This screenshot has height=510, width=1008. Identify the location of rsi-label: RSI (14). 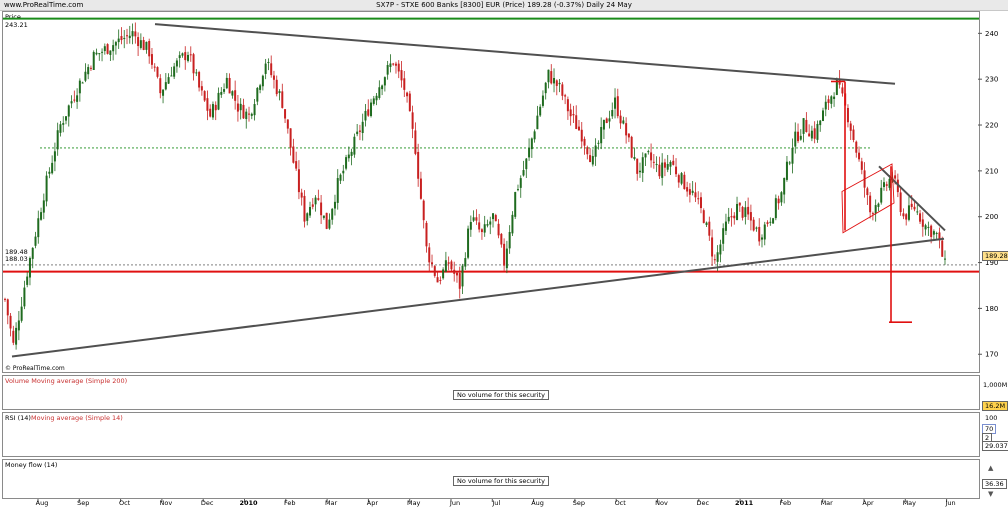
(18, 418).